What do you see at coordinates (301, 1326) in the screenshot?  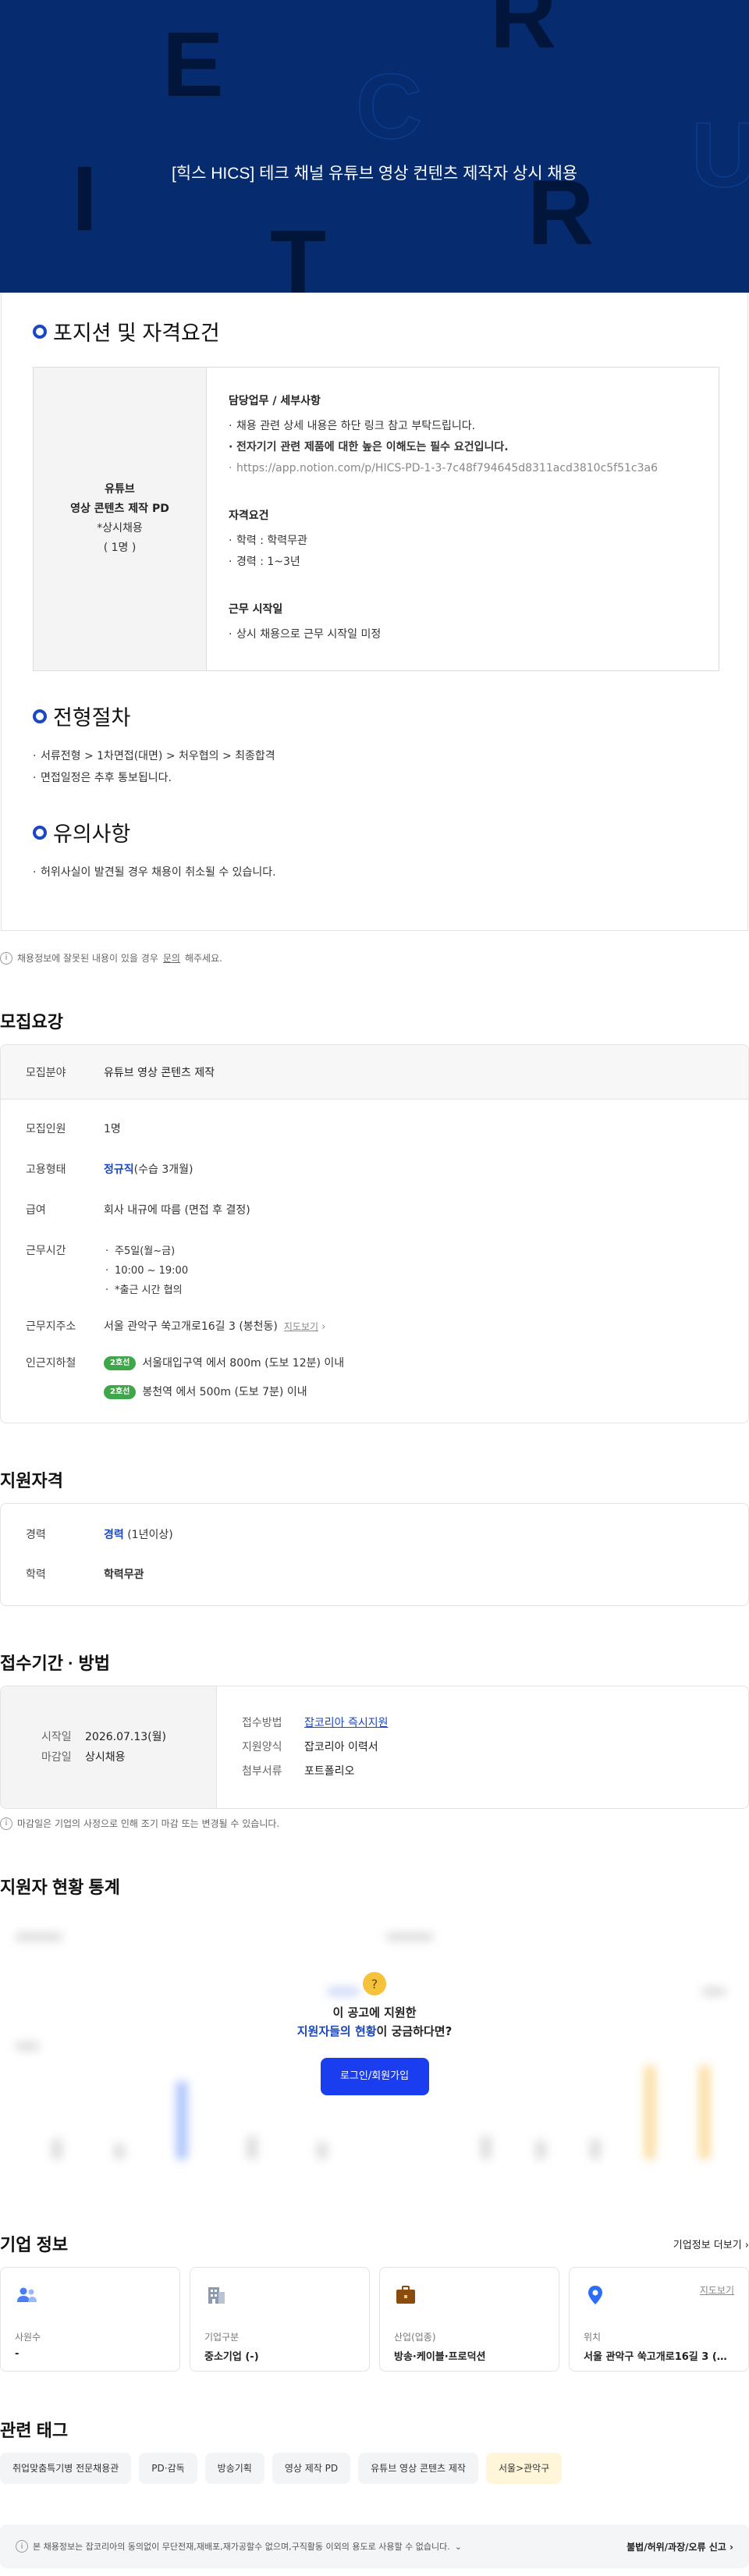 I see `map-link: 지도보기` at bounding box center [301, 1326].